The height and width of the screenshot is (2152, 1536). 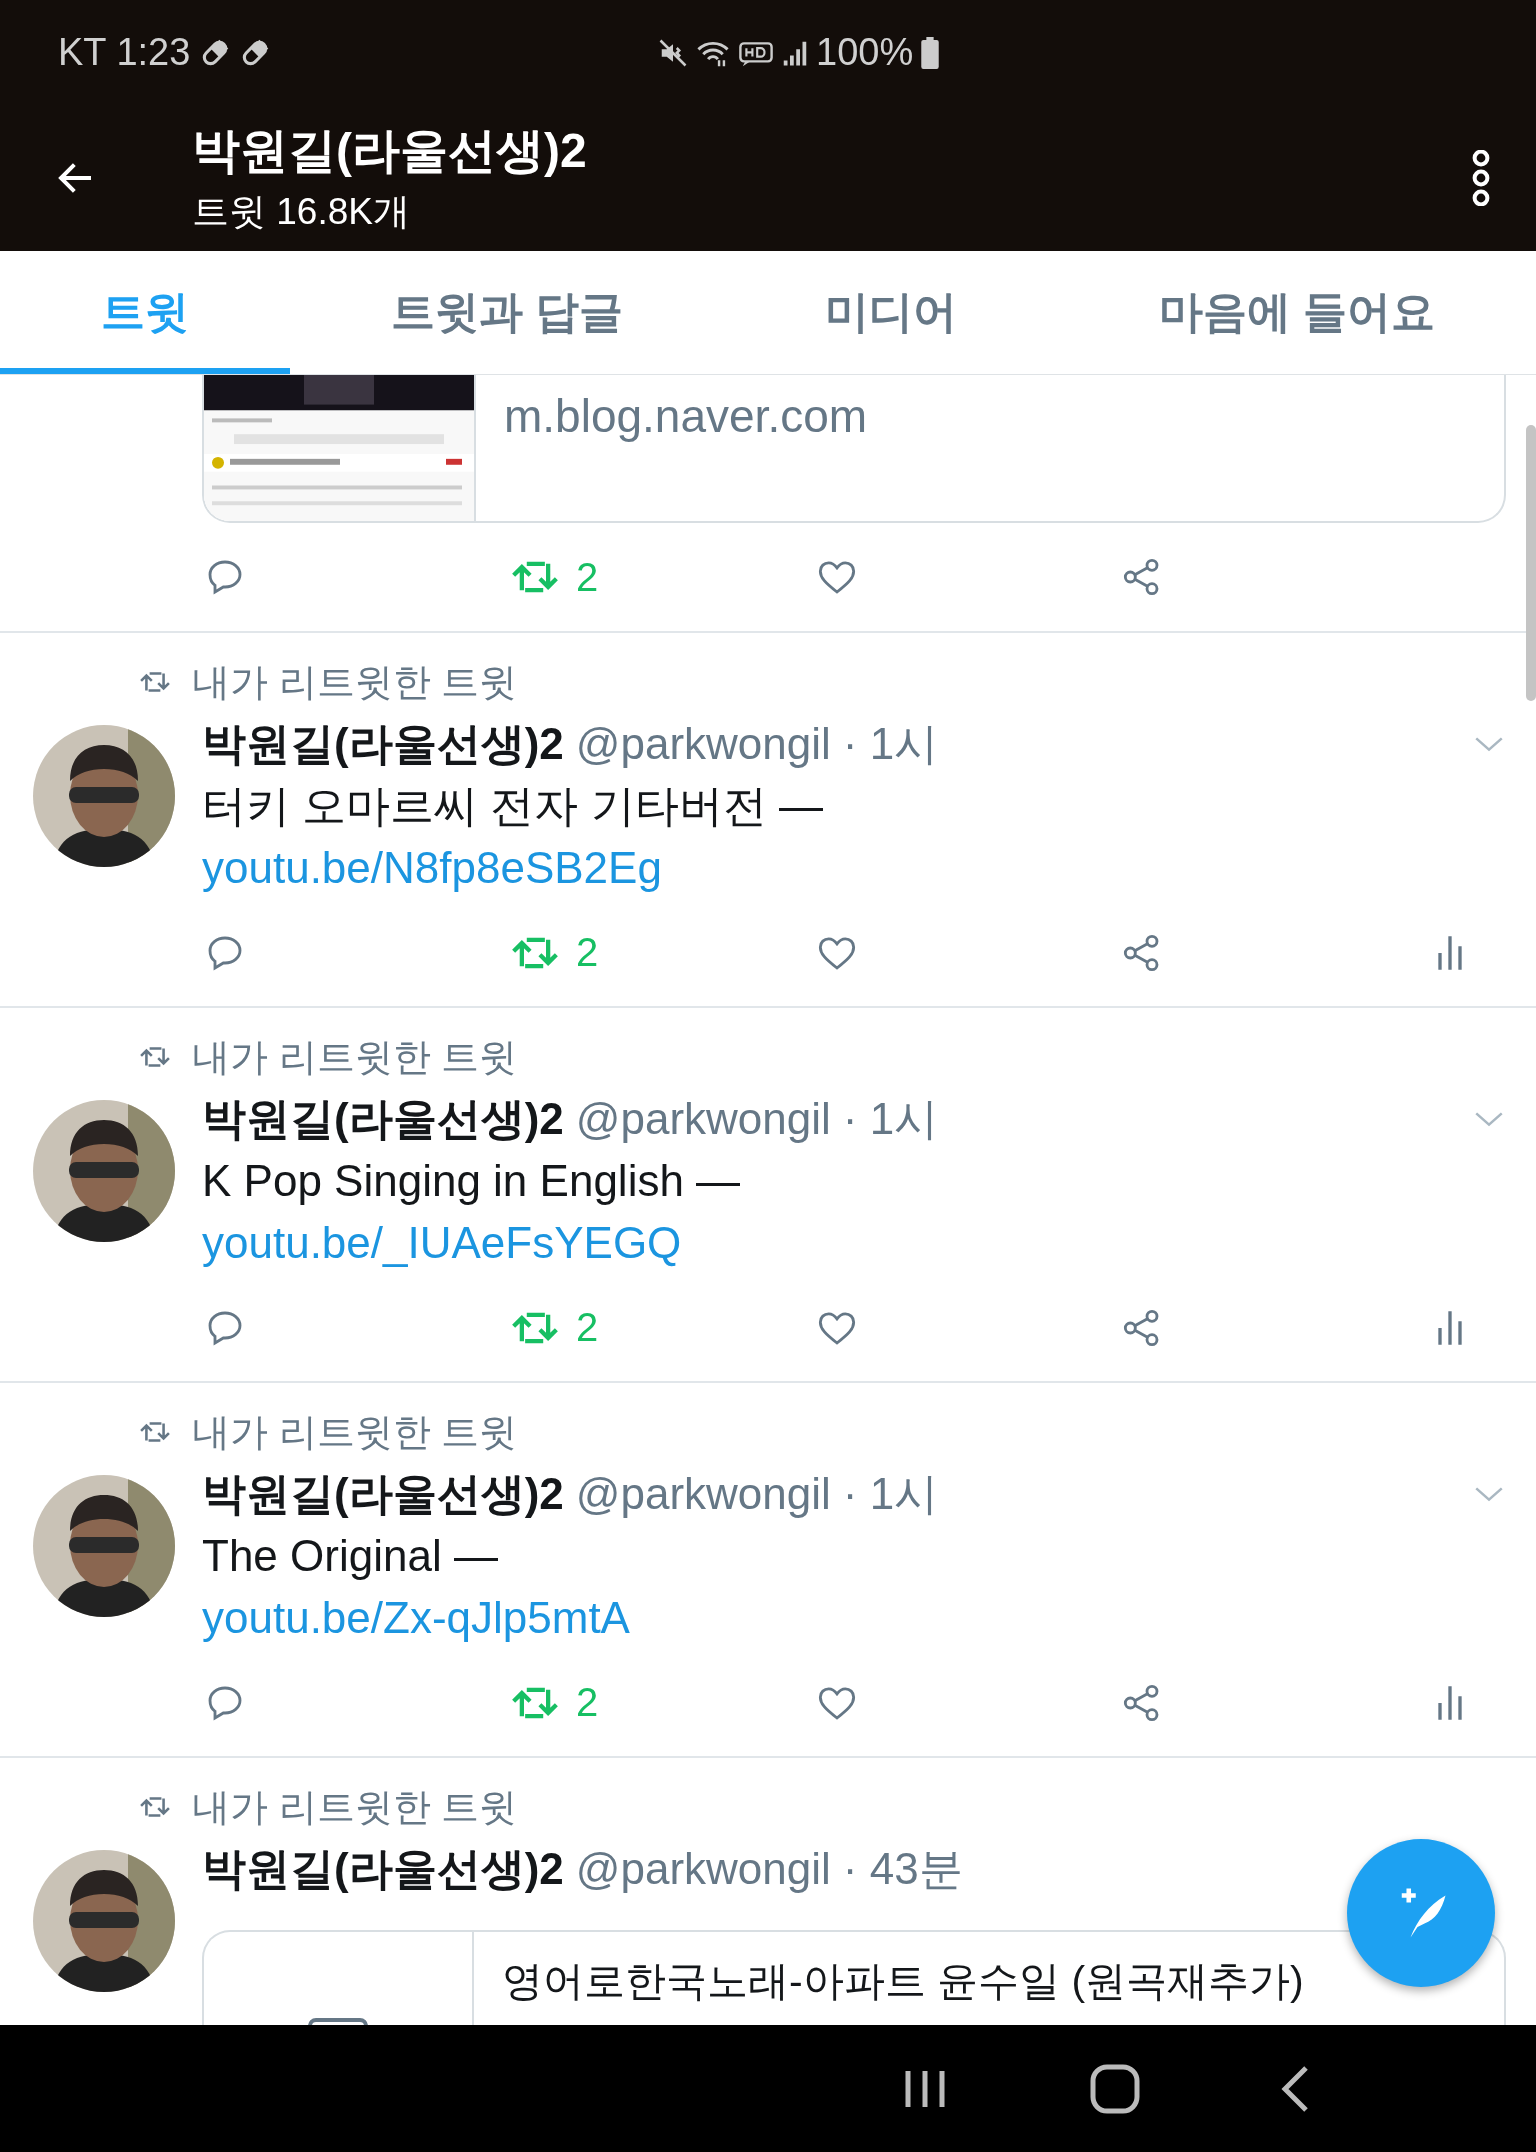 What do you see at coordinates (442, 1243) in the screenshot?
I see `tweet-link: youtu.be/_IUAeFsYEGQ` at bounding box center [442, 1243].